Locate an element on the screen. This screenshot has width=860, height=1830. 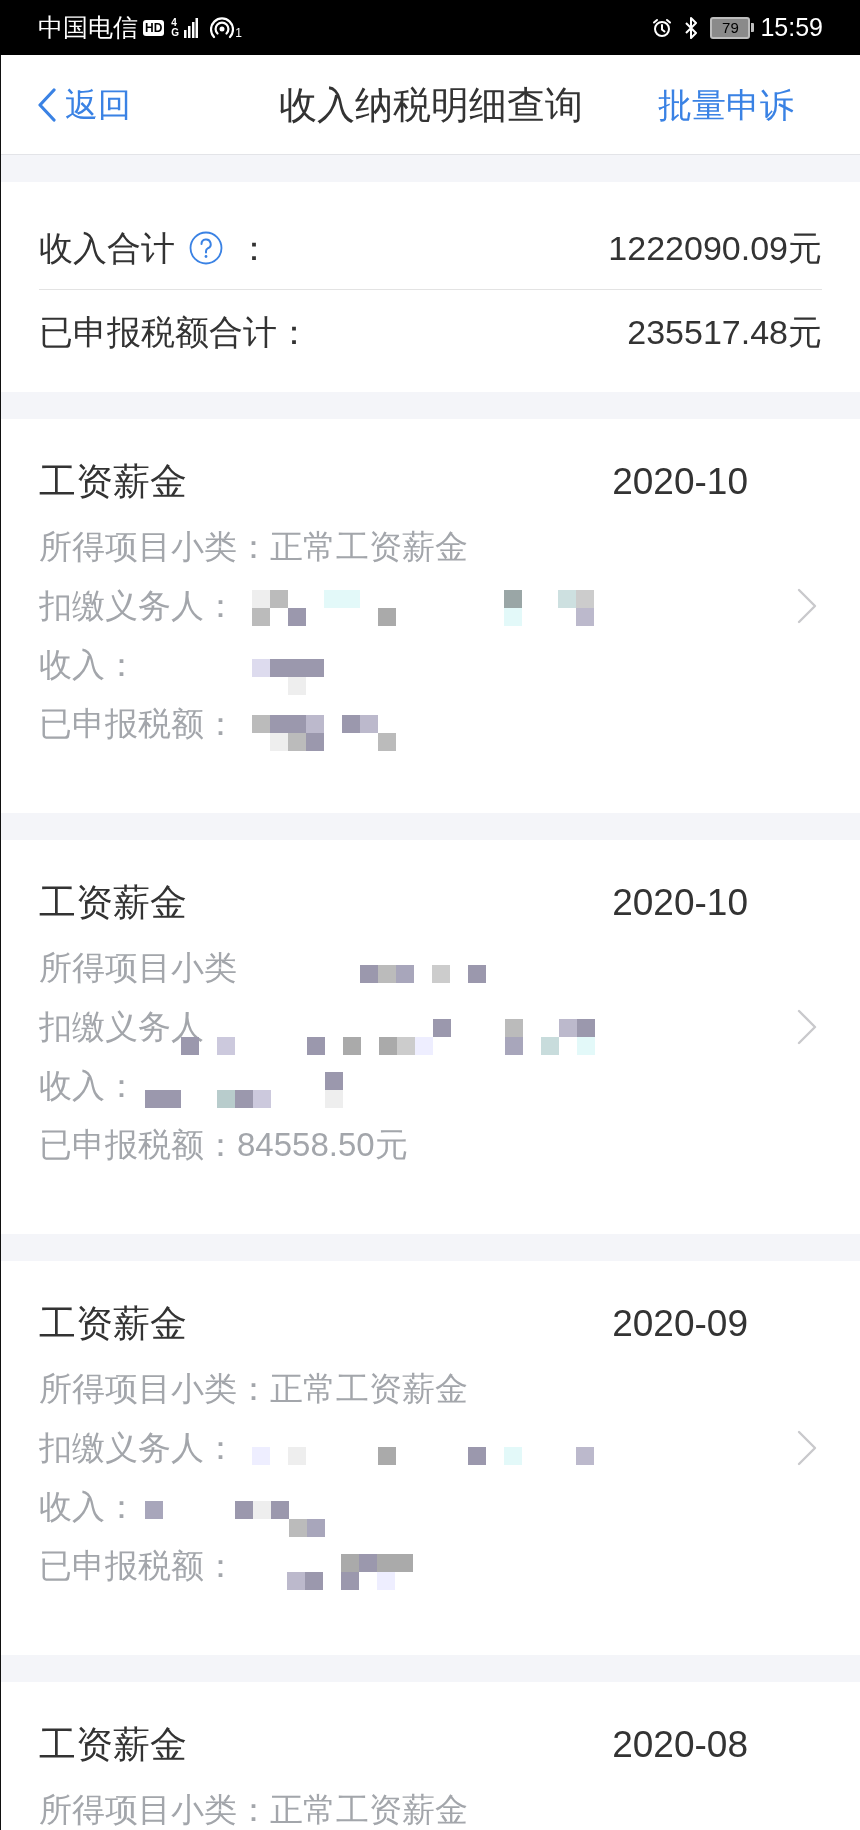
signal-icon is located at coordinates (191, 27).